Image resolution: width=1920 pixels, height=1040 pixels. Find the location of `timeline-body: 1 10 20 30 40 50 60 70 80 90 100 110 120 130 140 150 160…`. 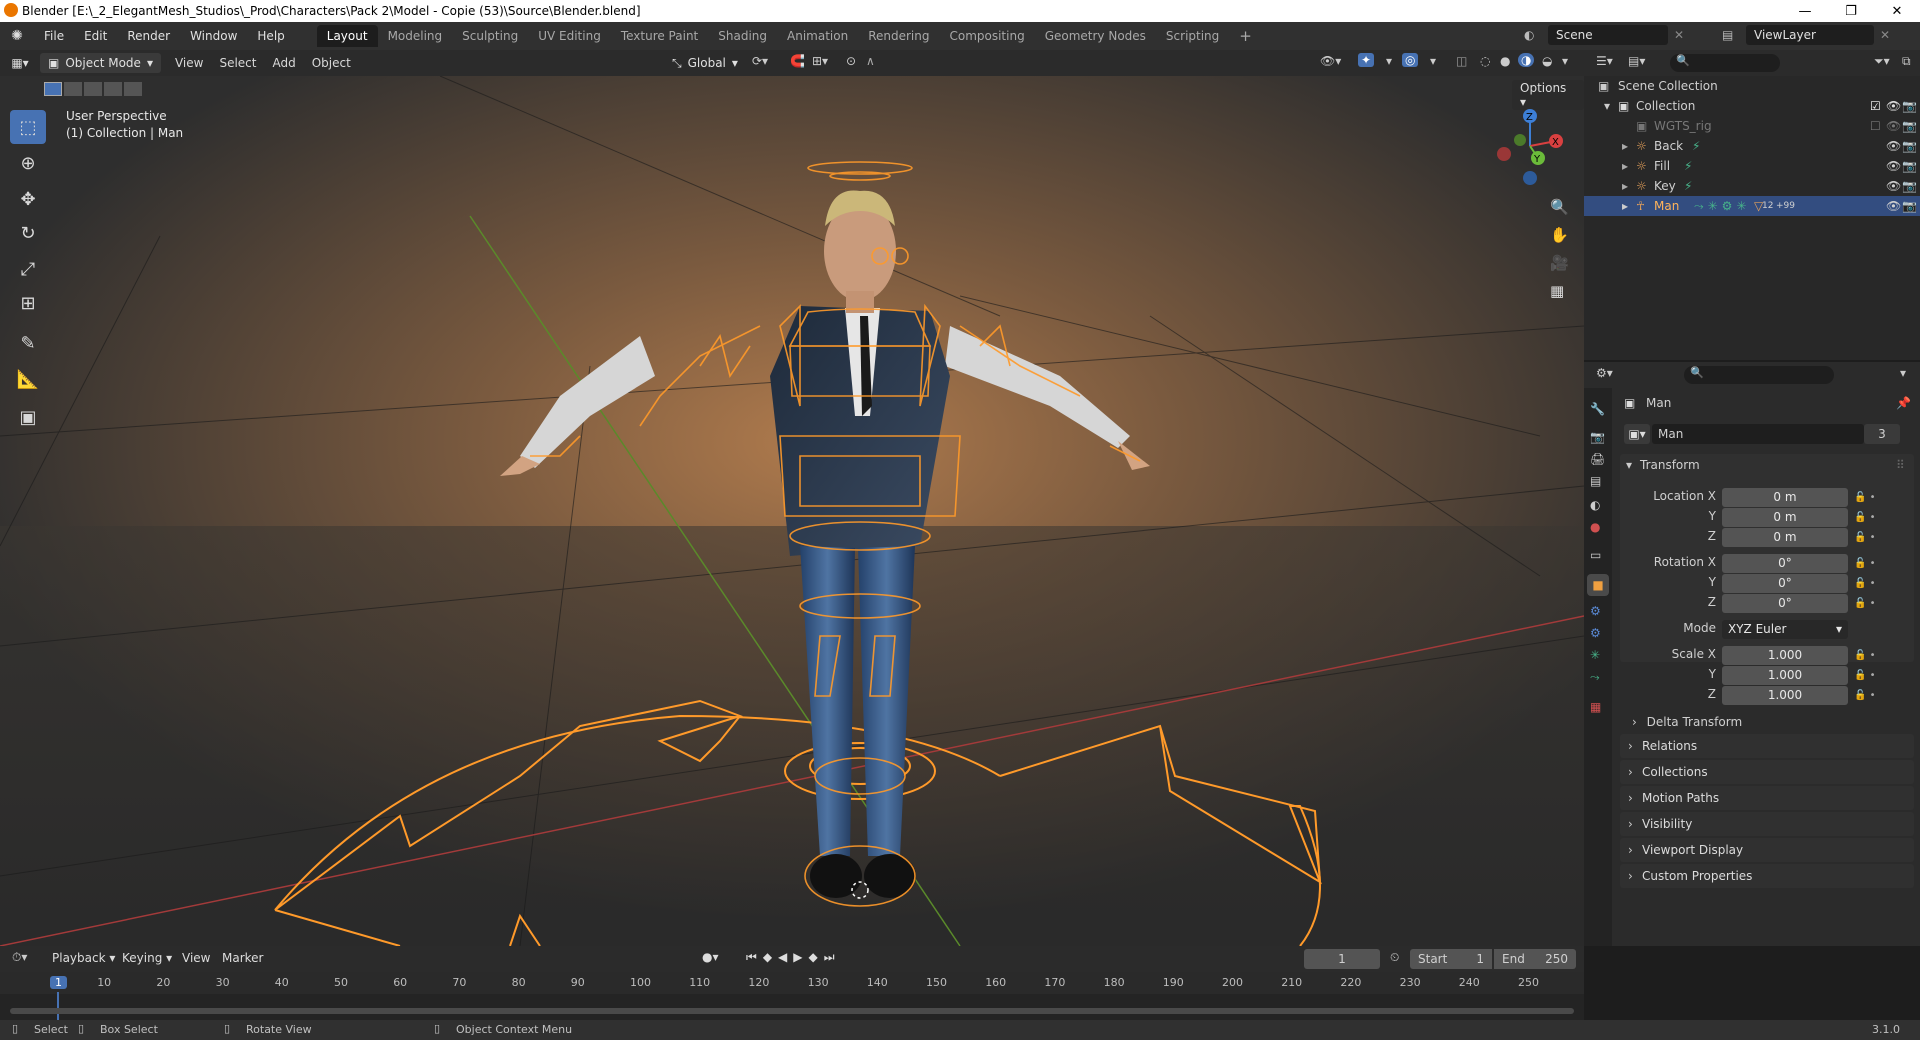

timeline-body: 1 10 20 30 40 50 60 70 80 90 100 110 120 130 140 150 160… is located at coordinates (792, 997).